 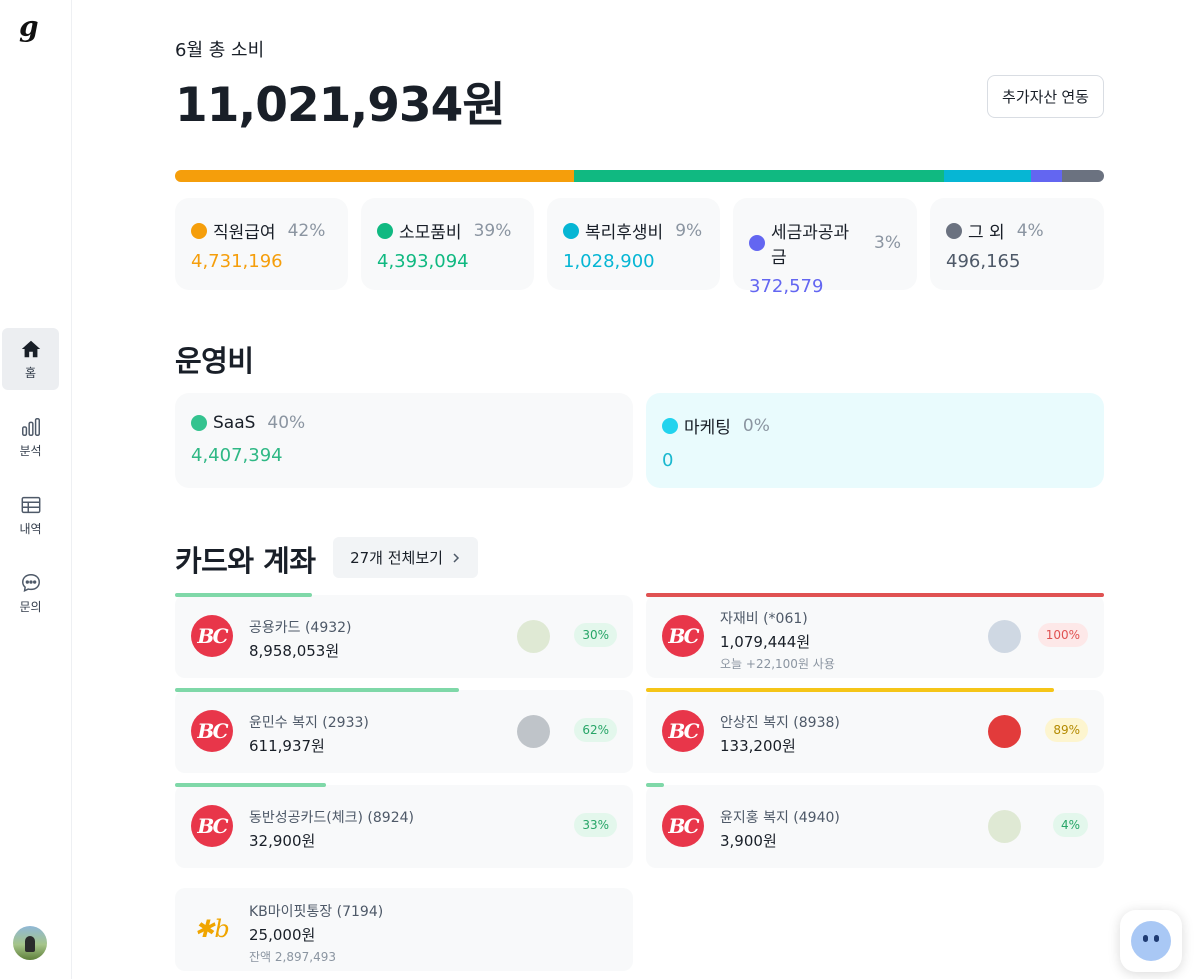 I want to click on operating-value: 0, so click(x=668, y=460).